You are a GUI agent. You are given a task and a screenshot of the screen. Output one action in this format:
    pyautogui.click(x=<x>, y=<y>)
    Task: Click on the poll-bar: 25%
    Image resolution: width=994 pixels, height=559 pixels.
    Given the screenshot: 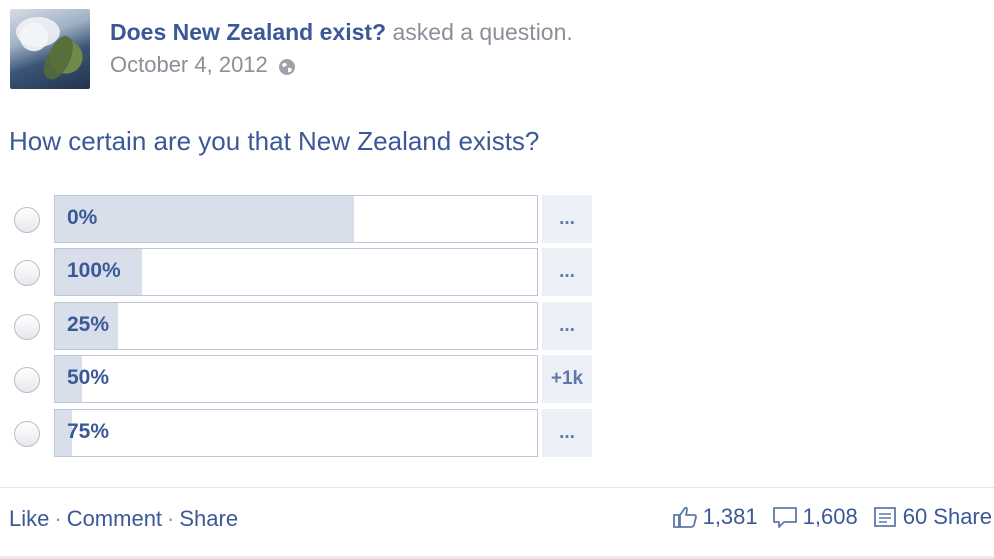 What is the action you would take?
    pyautogui.click(x=296, y=326)
    